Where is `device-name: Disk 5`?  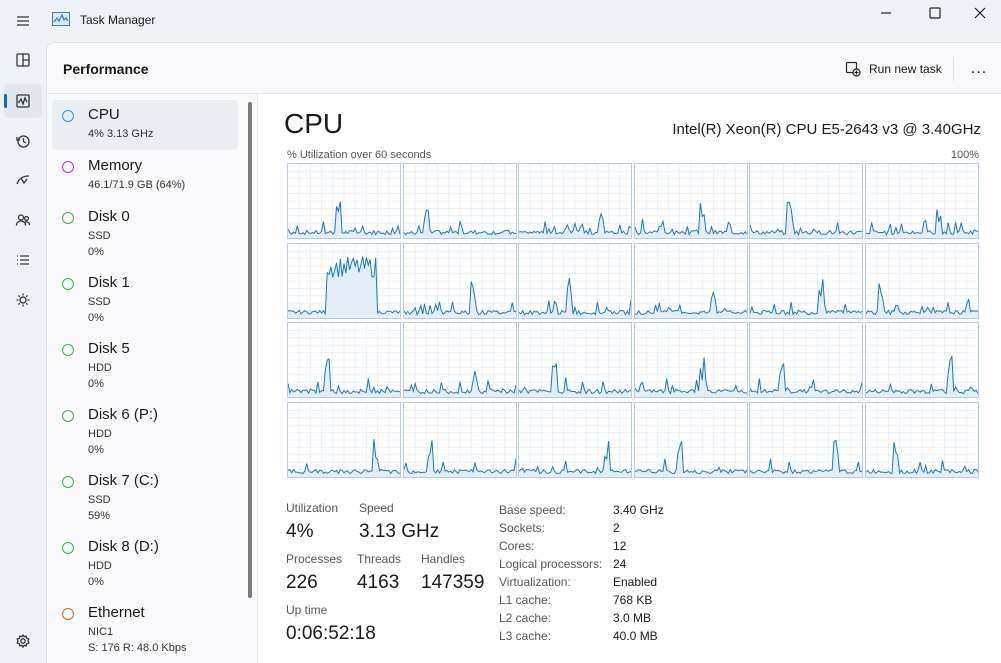 device-name: Disk 5 is located at coordinates (109, 348).